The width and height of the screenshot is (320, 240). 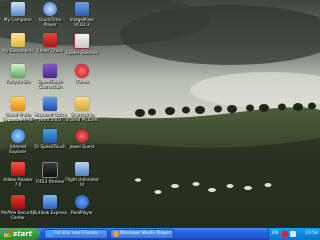 What do you see at coordinates (50, 9) in the screenshot?
I see `quicktime-icon` at bounding box center [50, 9].